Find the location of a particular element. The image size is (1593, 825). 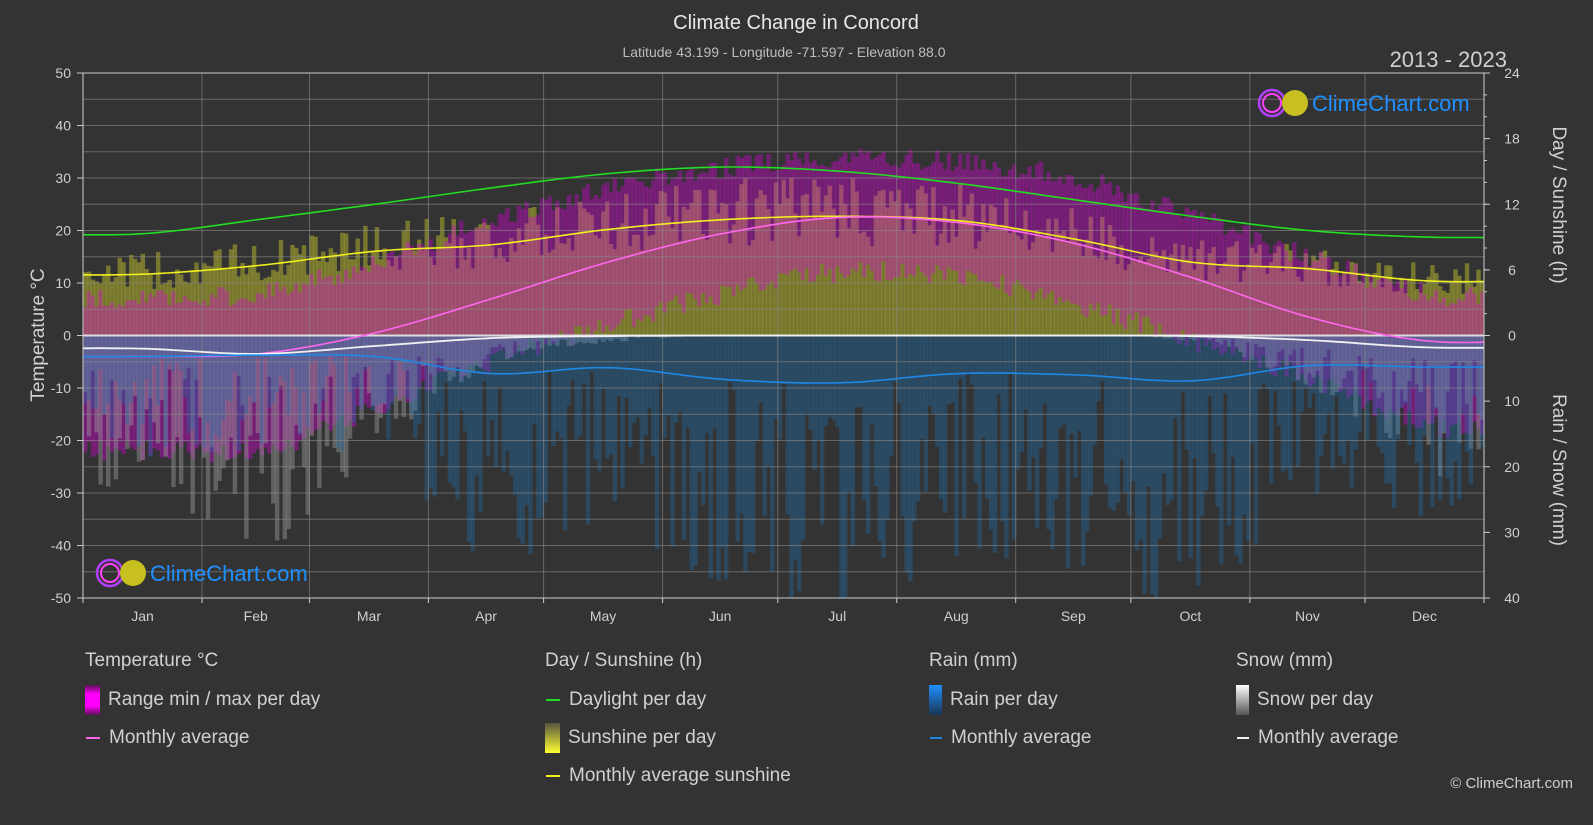

period-label: 2013 - 2023 is located at coordinates (1448, 59).